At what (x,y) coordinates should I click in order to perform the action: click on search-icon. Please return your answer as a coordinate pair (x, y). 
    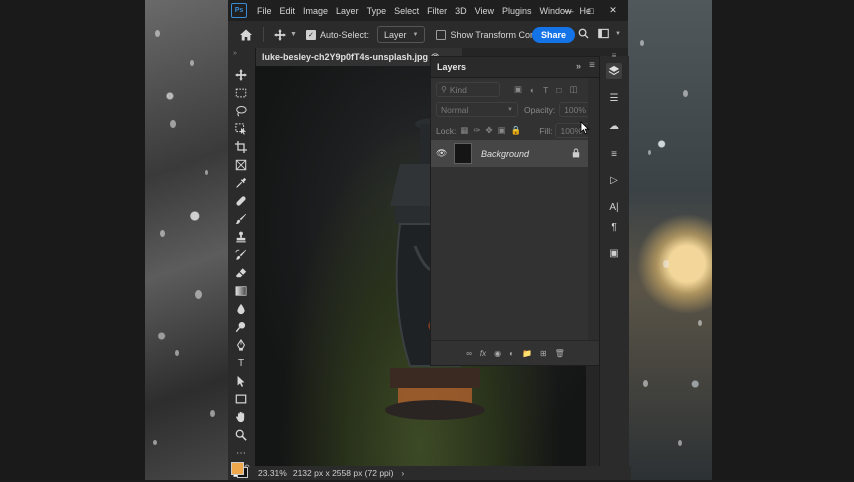
    Looking at the image, I should click on (583, 34).